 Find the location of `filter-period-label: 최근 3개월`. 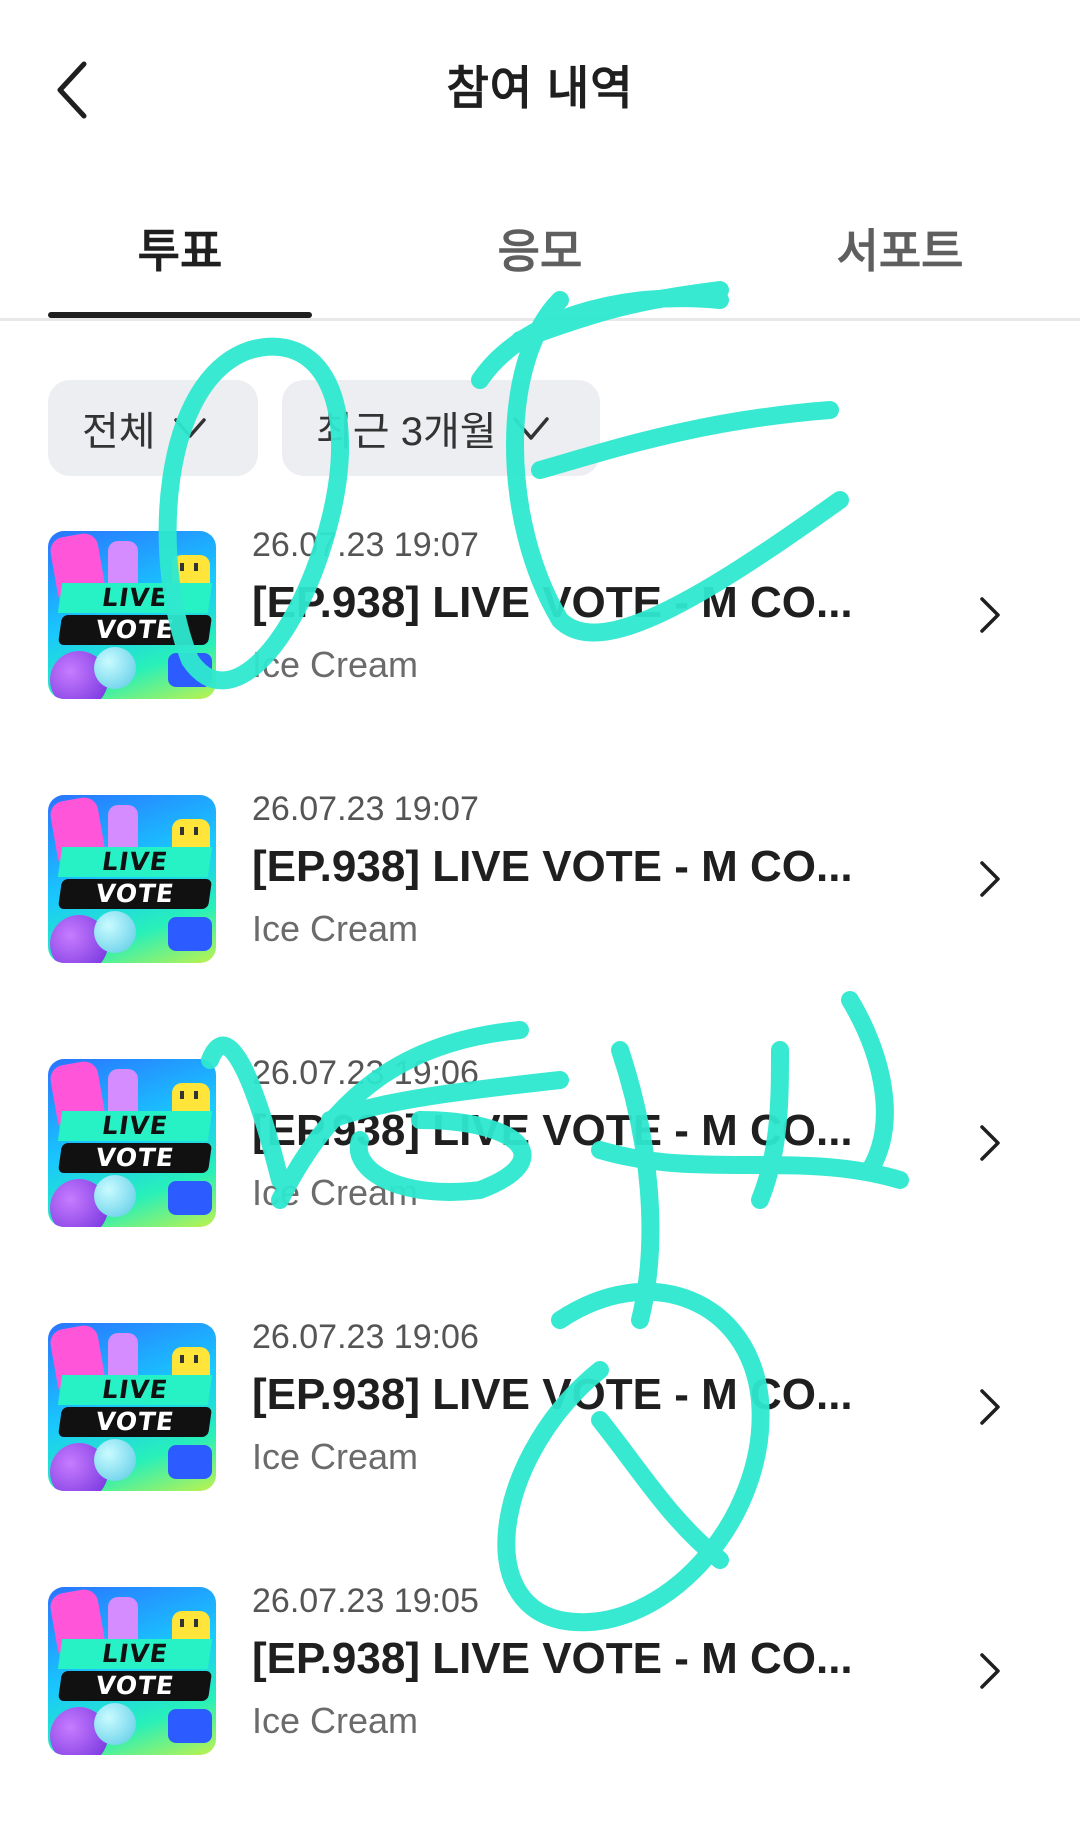

filter-period-label: 최근 3개월 is located at coordinates (406, 432).